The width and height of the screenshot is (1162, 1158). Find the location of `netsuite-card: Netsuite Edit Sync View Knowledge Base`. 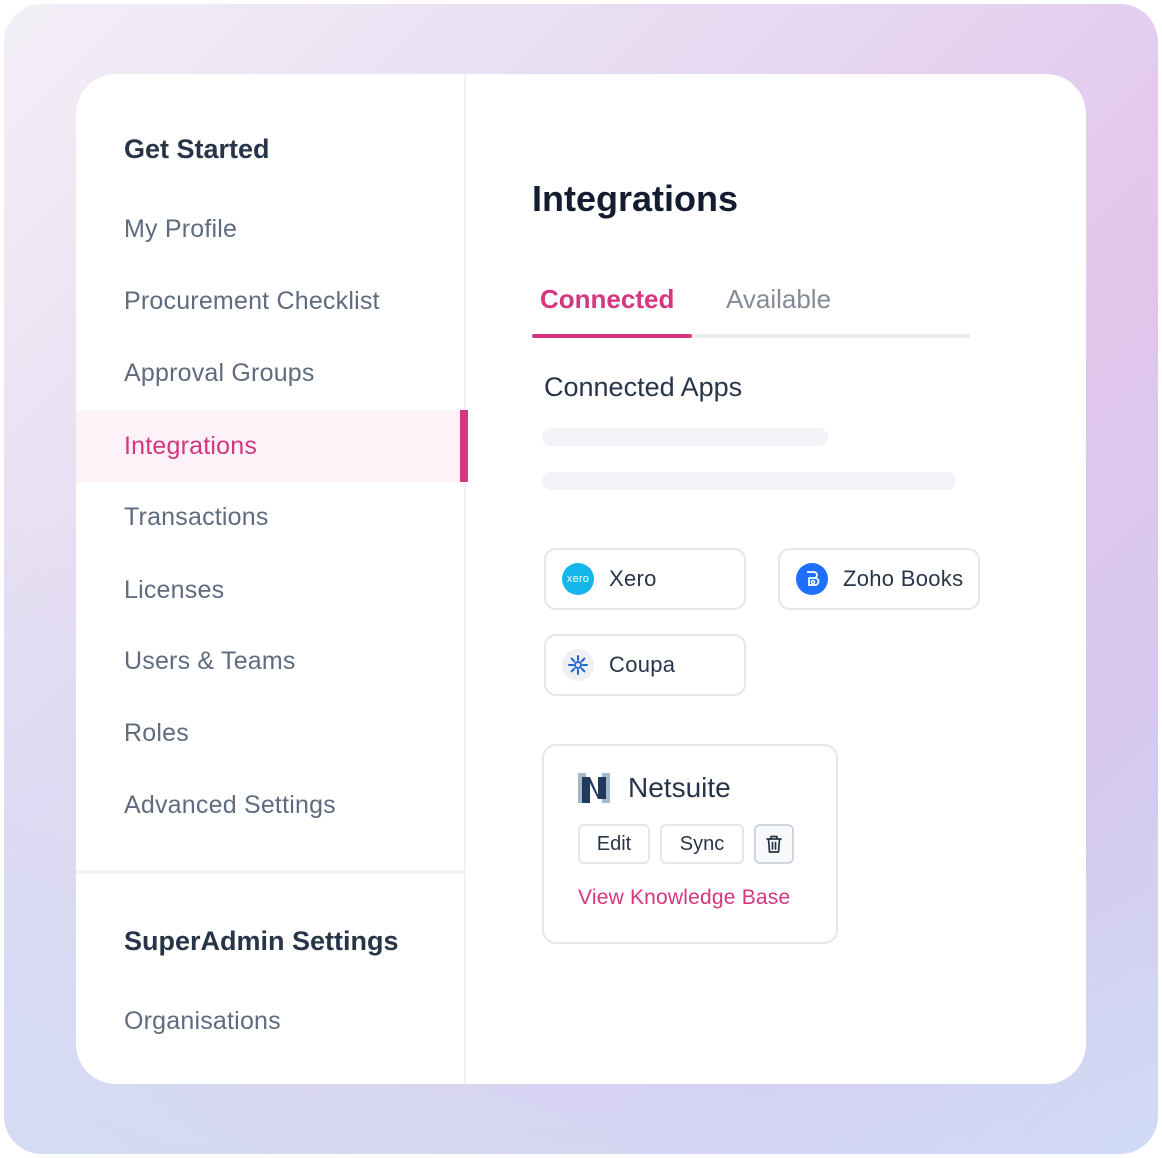

netsuite-card: Netsuite Edit Sync View Knowledge Base is located at coordinates (690, 844).